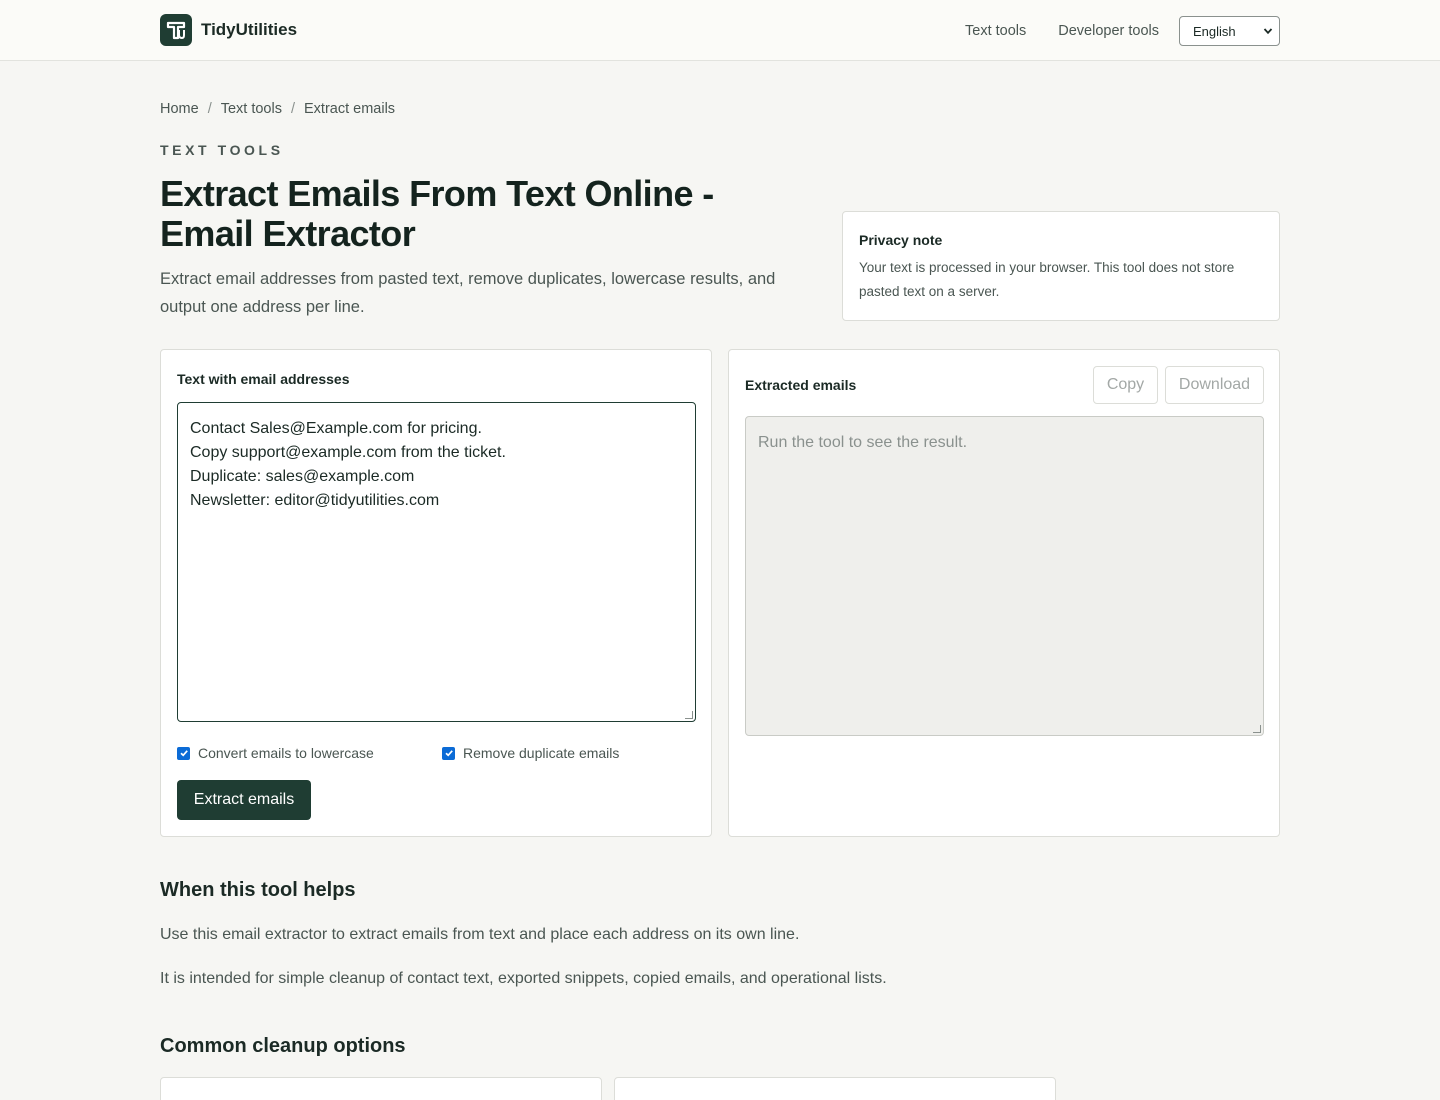  Describe the element at coordinates (302, 476) in the screenshot. I see `input-line: Duplicate: sales@example.com` at that location.